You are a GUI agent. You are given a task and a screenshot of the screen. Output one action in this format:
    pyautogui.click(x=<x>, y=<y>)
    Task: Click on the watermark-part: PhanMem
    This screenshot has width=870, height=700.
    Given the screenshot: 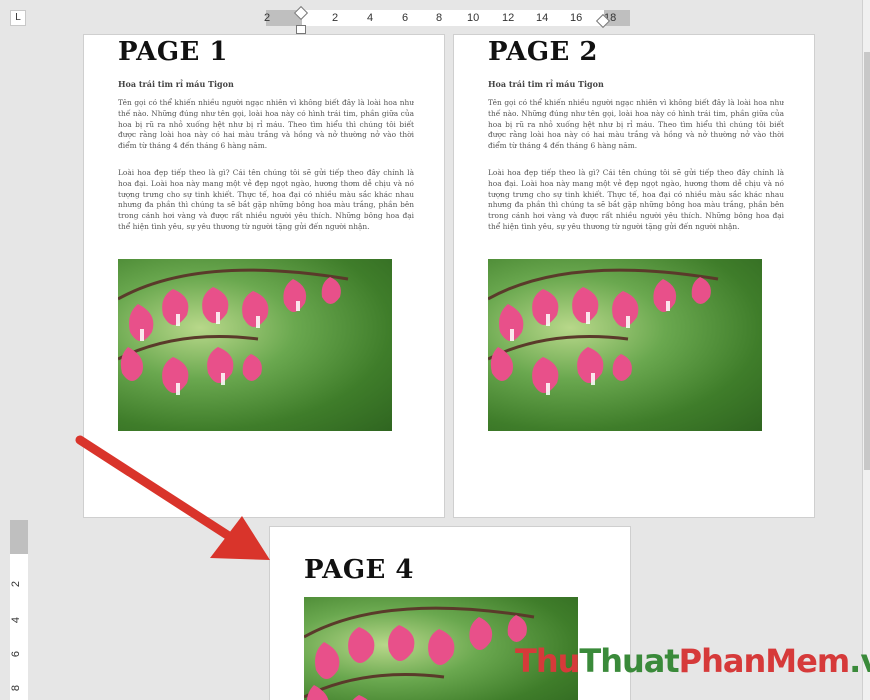 What is the action you would take?
    pyautogui.click(x=764, y=661)
    